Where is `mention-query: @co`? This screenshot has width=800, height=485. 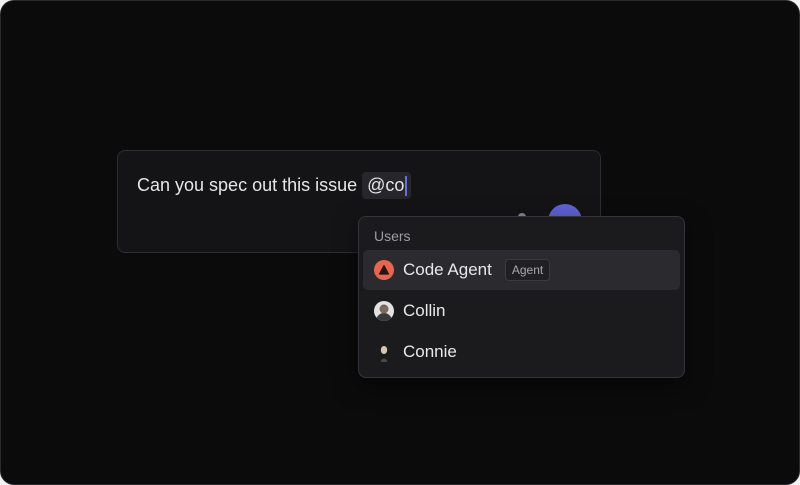
mention-query: @co is located at coordinates (386, 185).